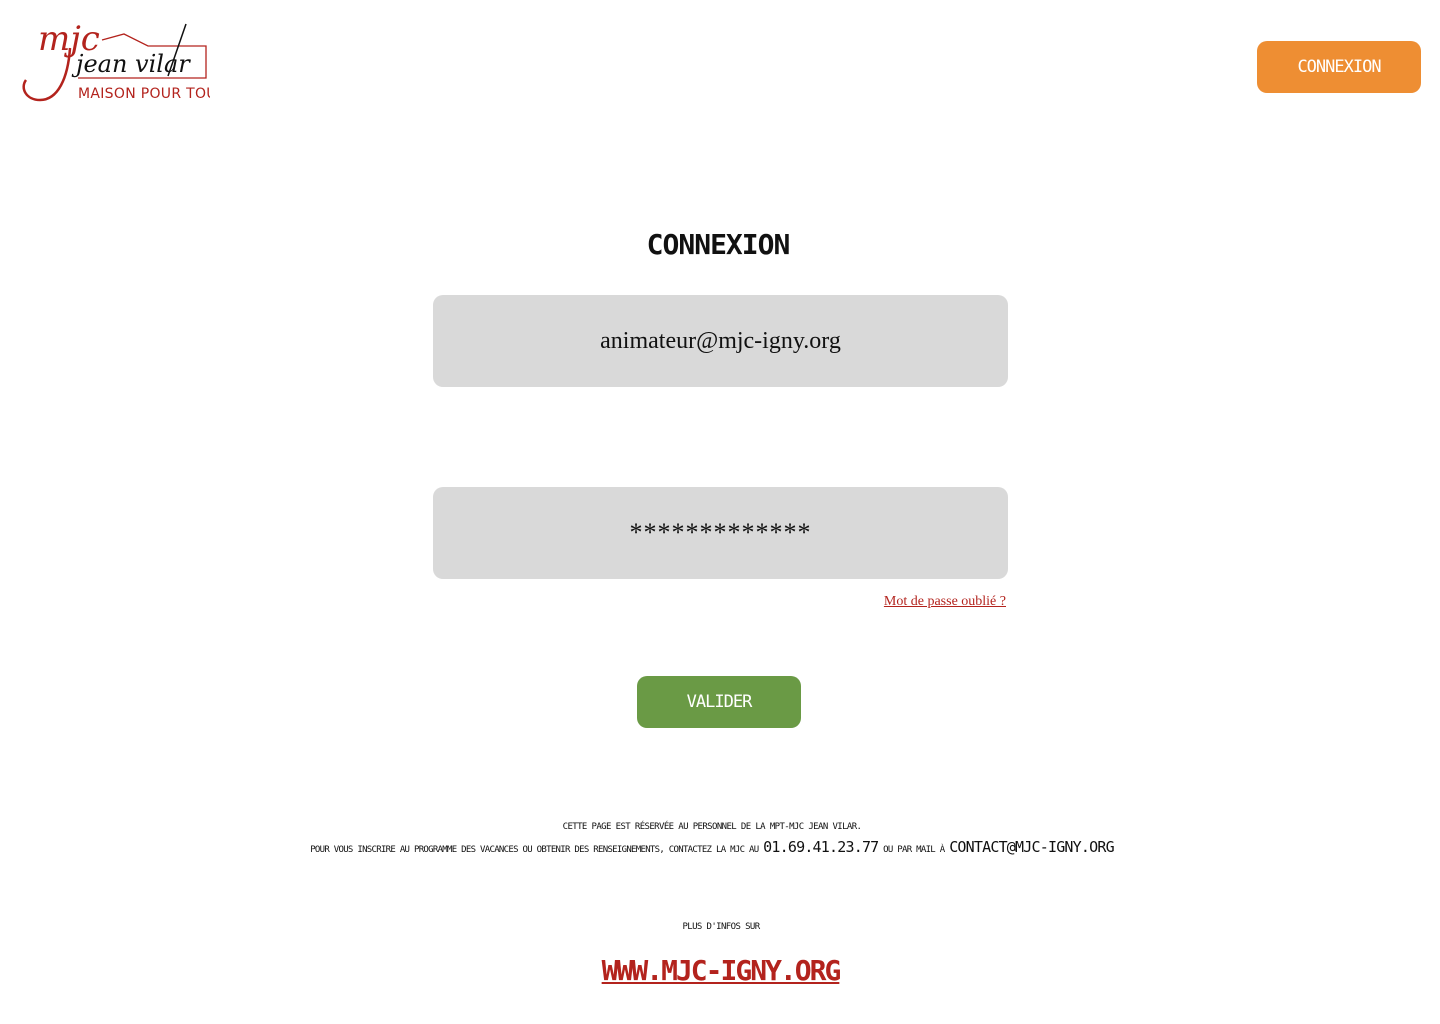 The height and width of the screenshot is (1024, 1440). I want to click on logo-graphic: mjc jean vilar MAISON POUR TOUS, so click(124, 60).